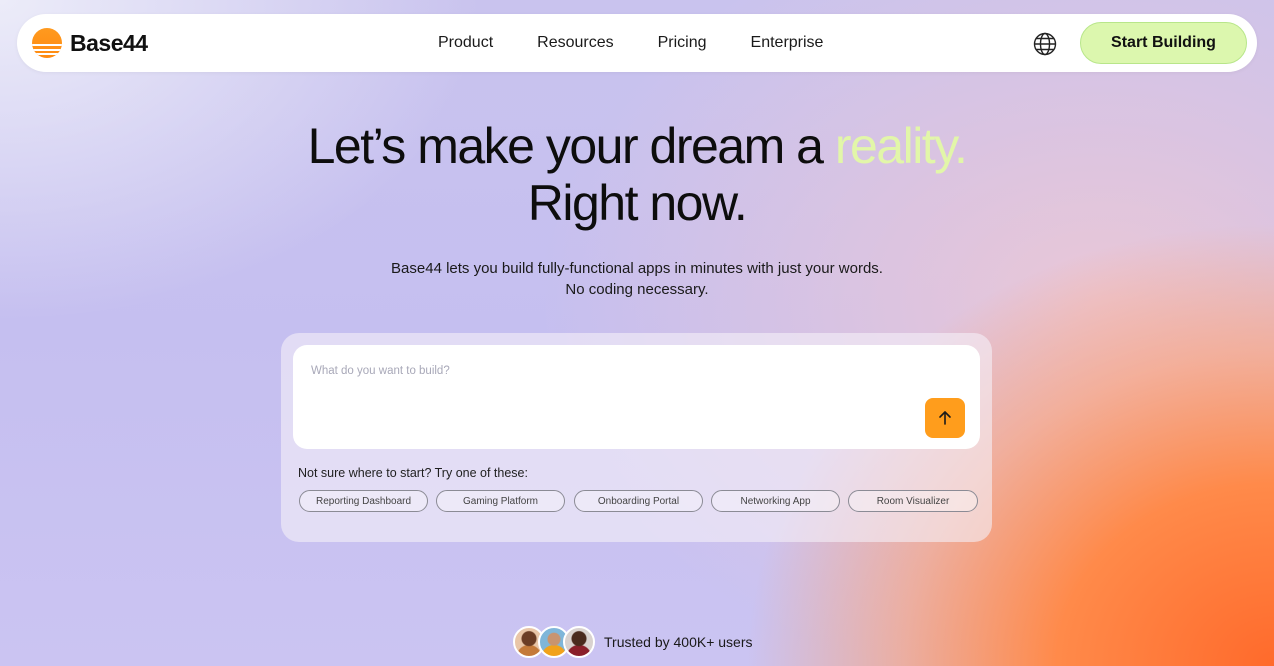 The width and height of the screenshot is (1274, 666). I want to click on nav-product: Product, so click(465, 43).